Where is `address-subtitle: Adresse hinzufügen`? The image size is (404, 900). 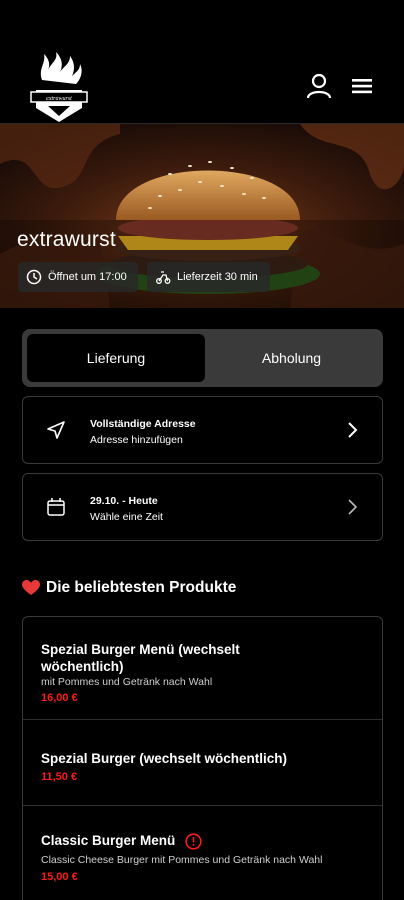
address-subtitle: Adresse hinzufügen is located at coordinates (136, 440).